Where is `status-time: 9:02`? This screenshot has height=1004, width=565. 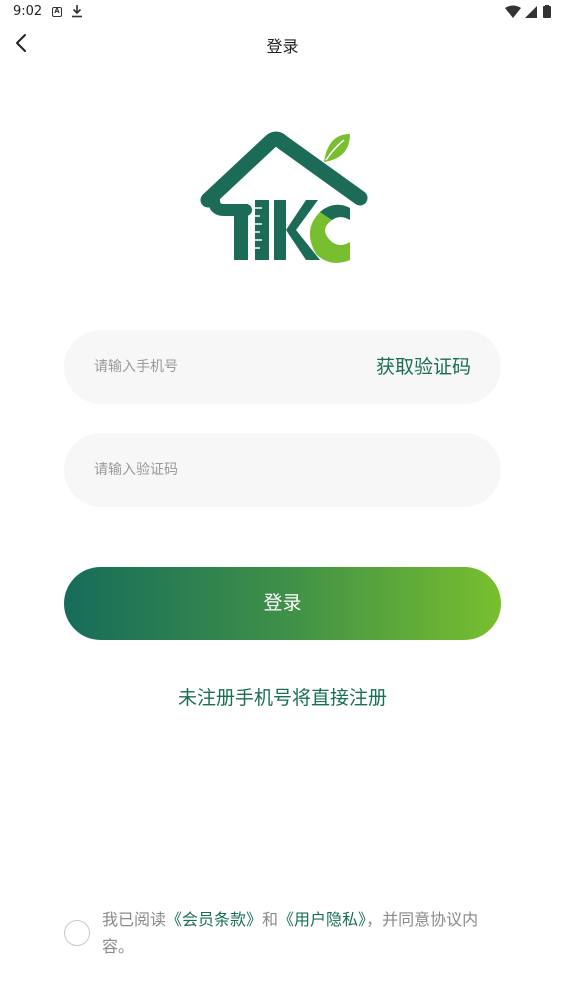
status-time: 9:02 is located at coordinates (28, 11).